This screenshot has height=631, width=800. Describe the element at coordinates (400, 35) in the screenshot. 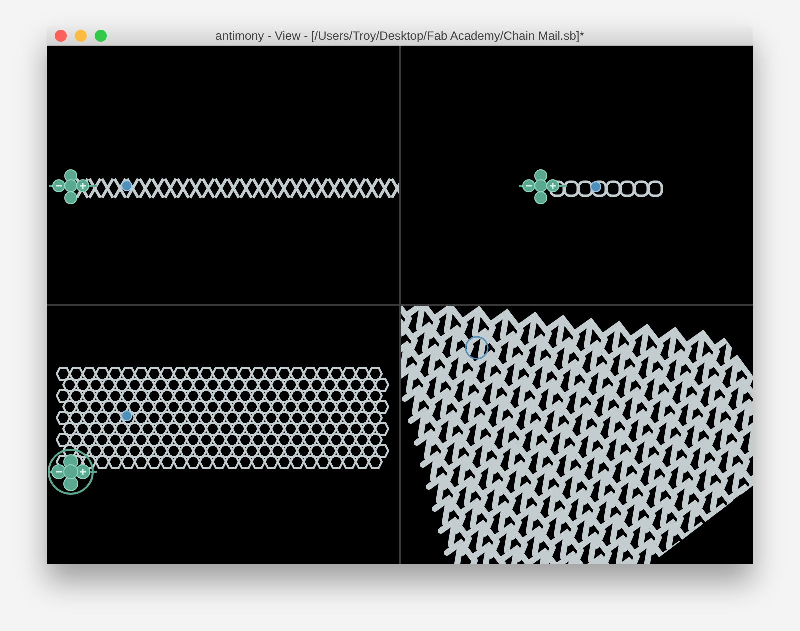

I see `window-title: antimony - View - [/Users/Troy/Desktop/Fab Academy/Chain Mail.sb]*` at that location.